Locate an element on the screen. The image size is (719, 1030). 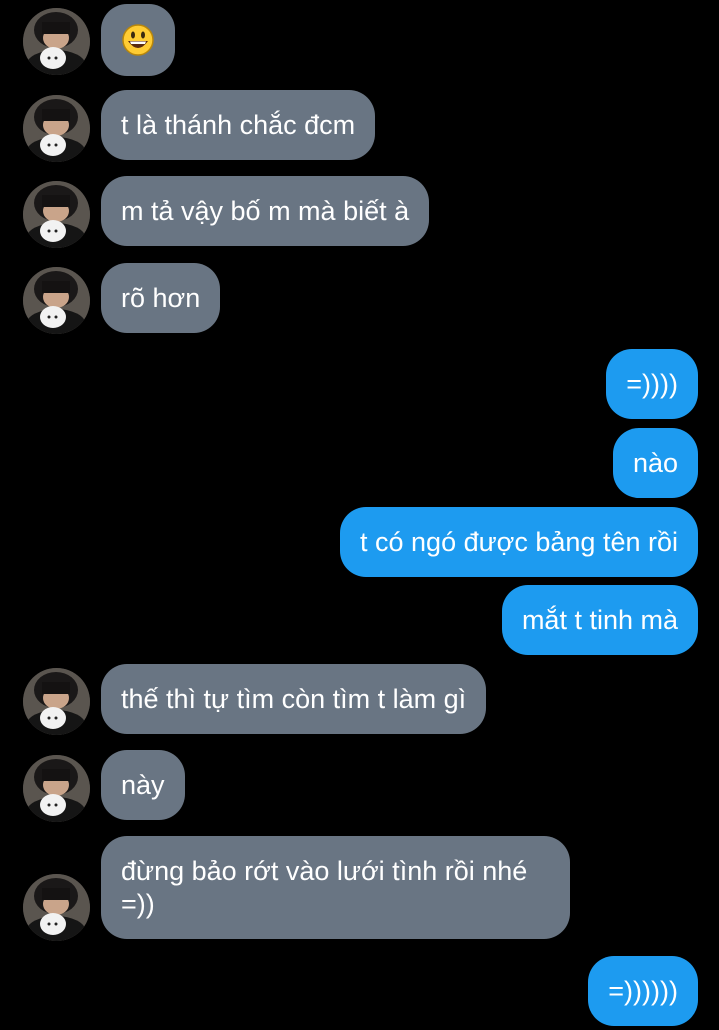
outgoing-message-bubble: mắt t tinh mà is located at coordinates (599, 620).